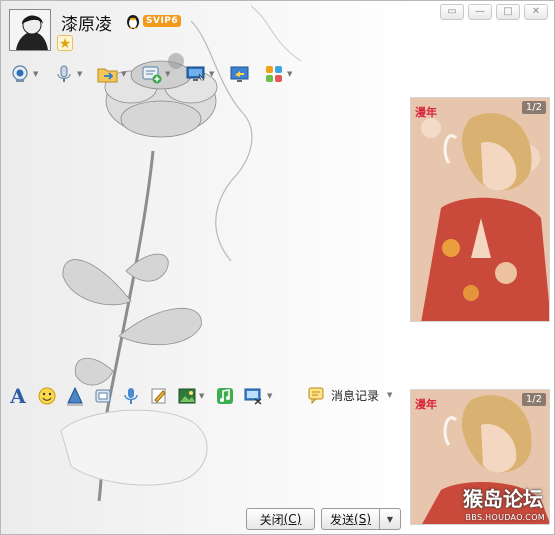  I want to click on avatar, so click(30, 30).